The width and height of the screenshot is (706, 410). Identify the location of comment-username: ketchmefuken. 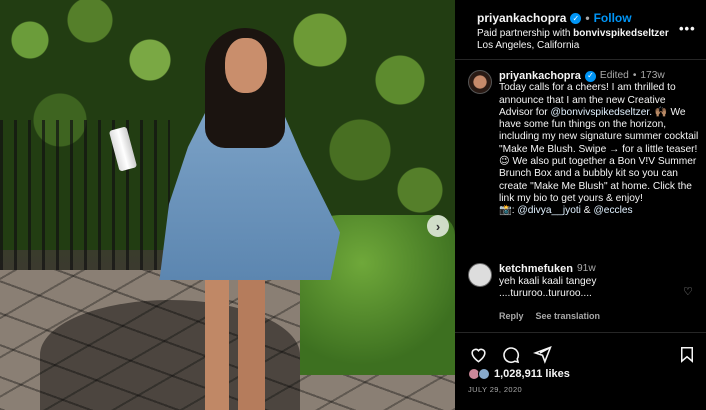
(536, 269).